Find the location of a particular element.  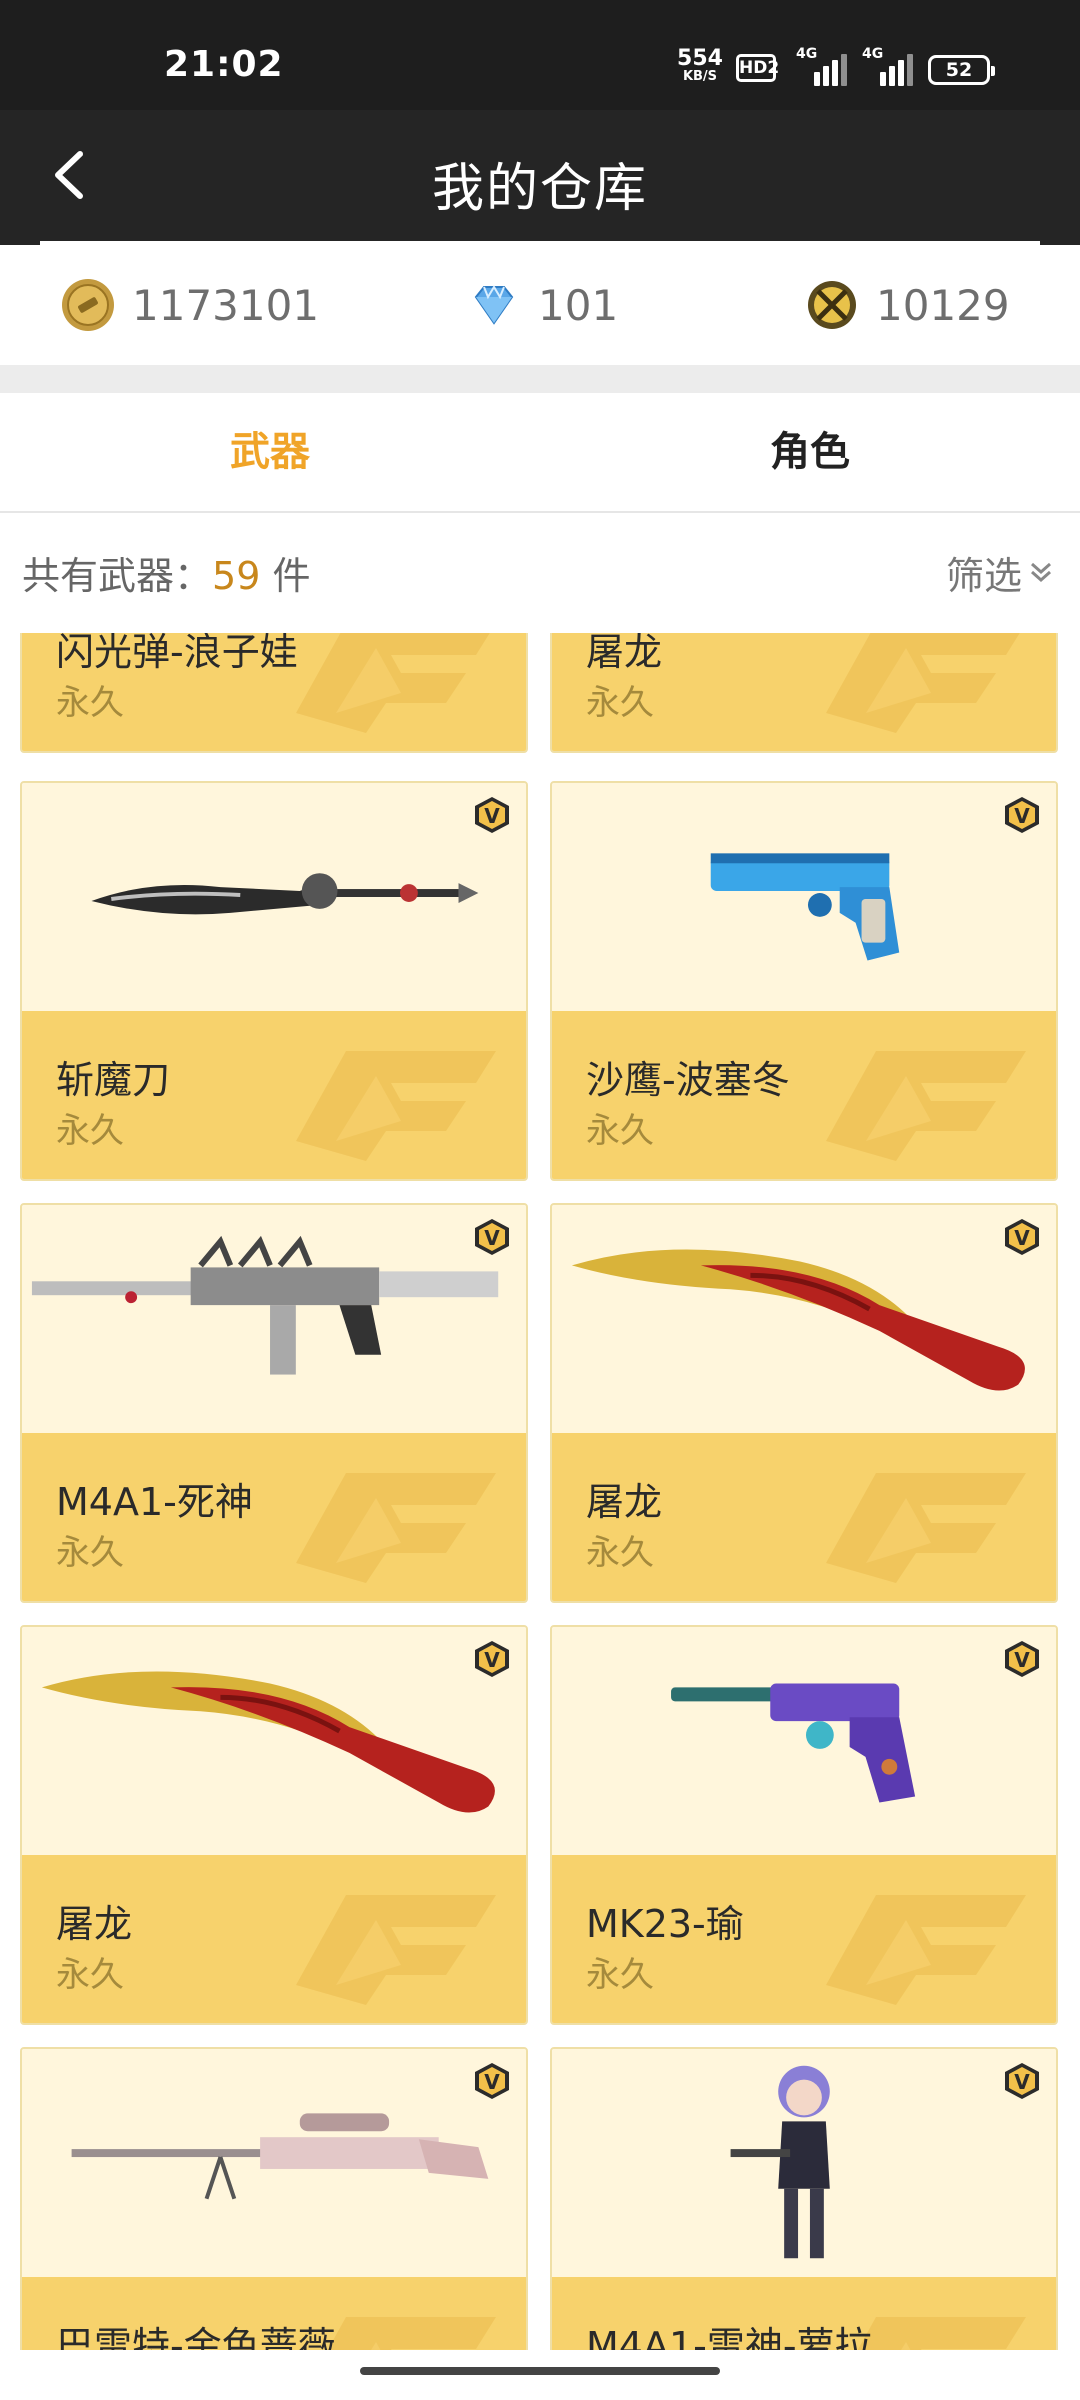

gold-balance: 1173101 is located at coordinates (189, 305).